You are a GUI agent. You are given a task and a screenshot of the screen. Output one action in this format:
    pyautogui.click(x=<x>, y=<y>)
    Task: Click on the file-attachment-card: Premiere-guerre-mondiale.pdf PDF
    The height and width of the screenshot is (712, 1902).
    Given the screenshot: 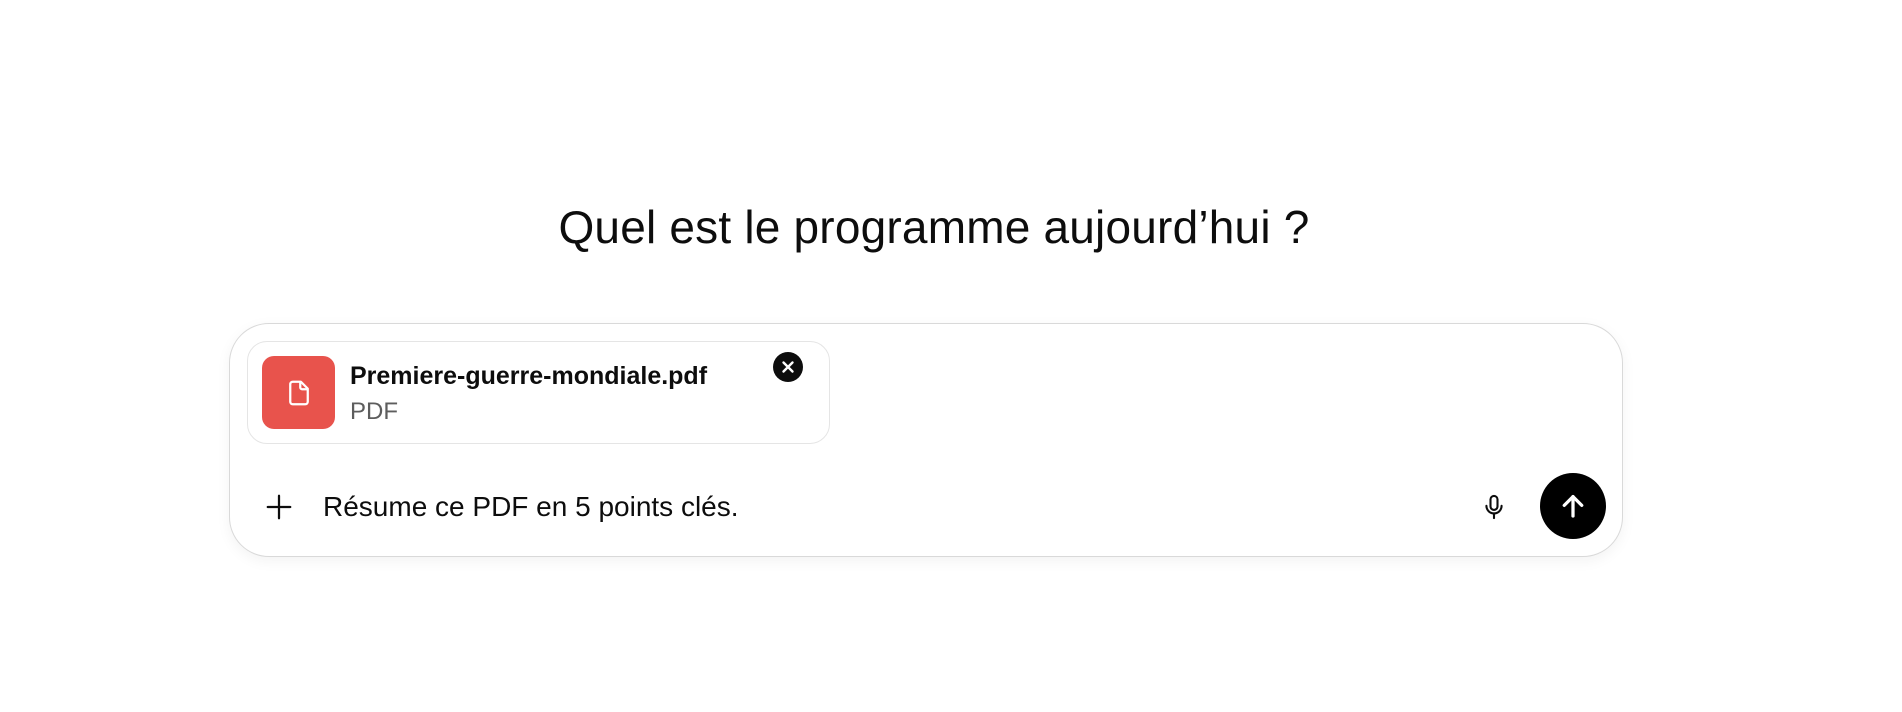 What is the action you would take?
    pyautogui.click(x=538, y=392)
    